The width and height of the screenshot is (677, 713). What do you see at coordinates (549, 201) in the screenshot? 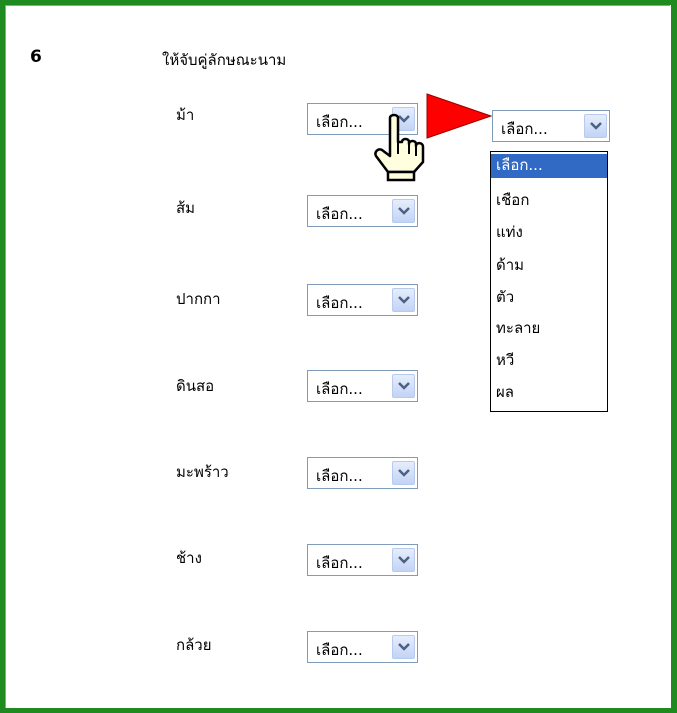
I see `dropdown-option: เชือก` at bounding box center [549, 201].